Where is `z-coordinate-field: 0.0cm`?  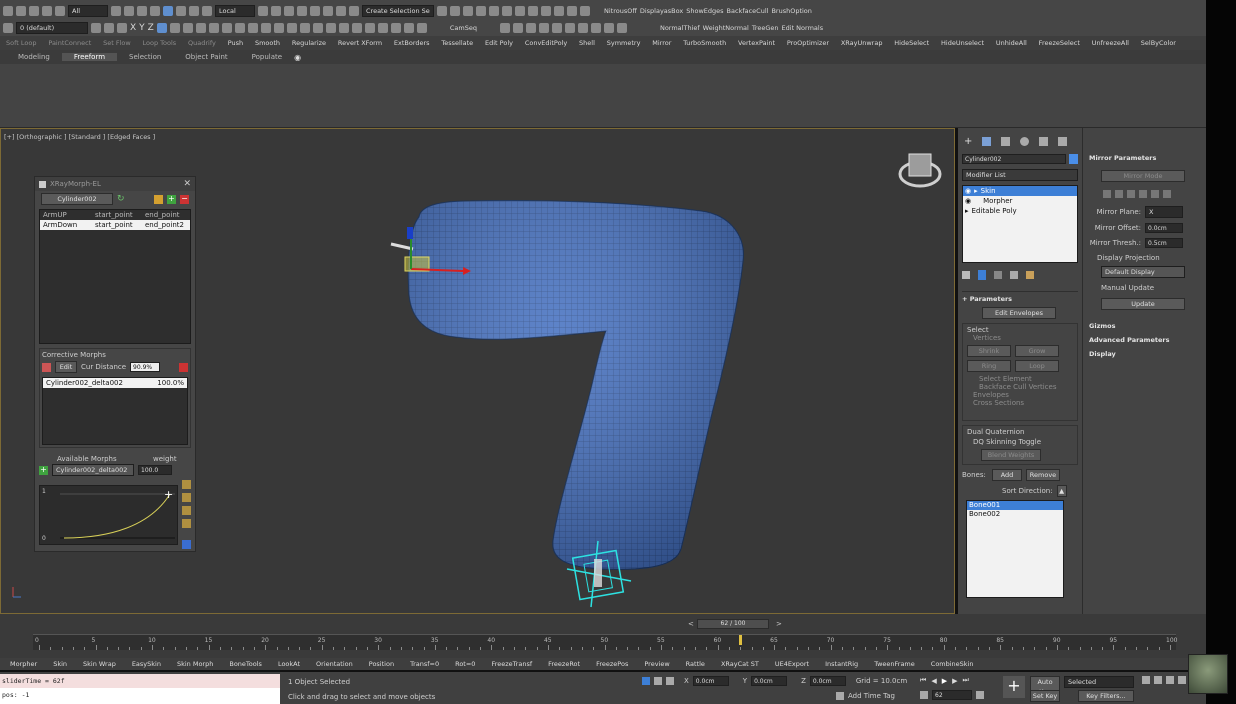
z-coordinate-field: 0.0cm is located at coordinates (827, 681).